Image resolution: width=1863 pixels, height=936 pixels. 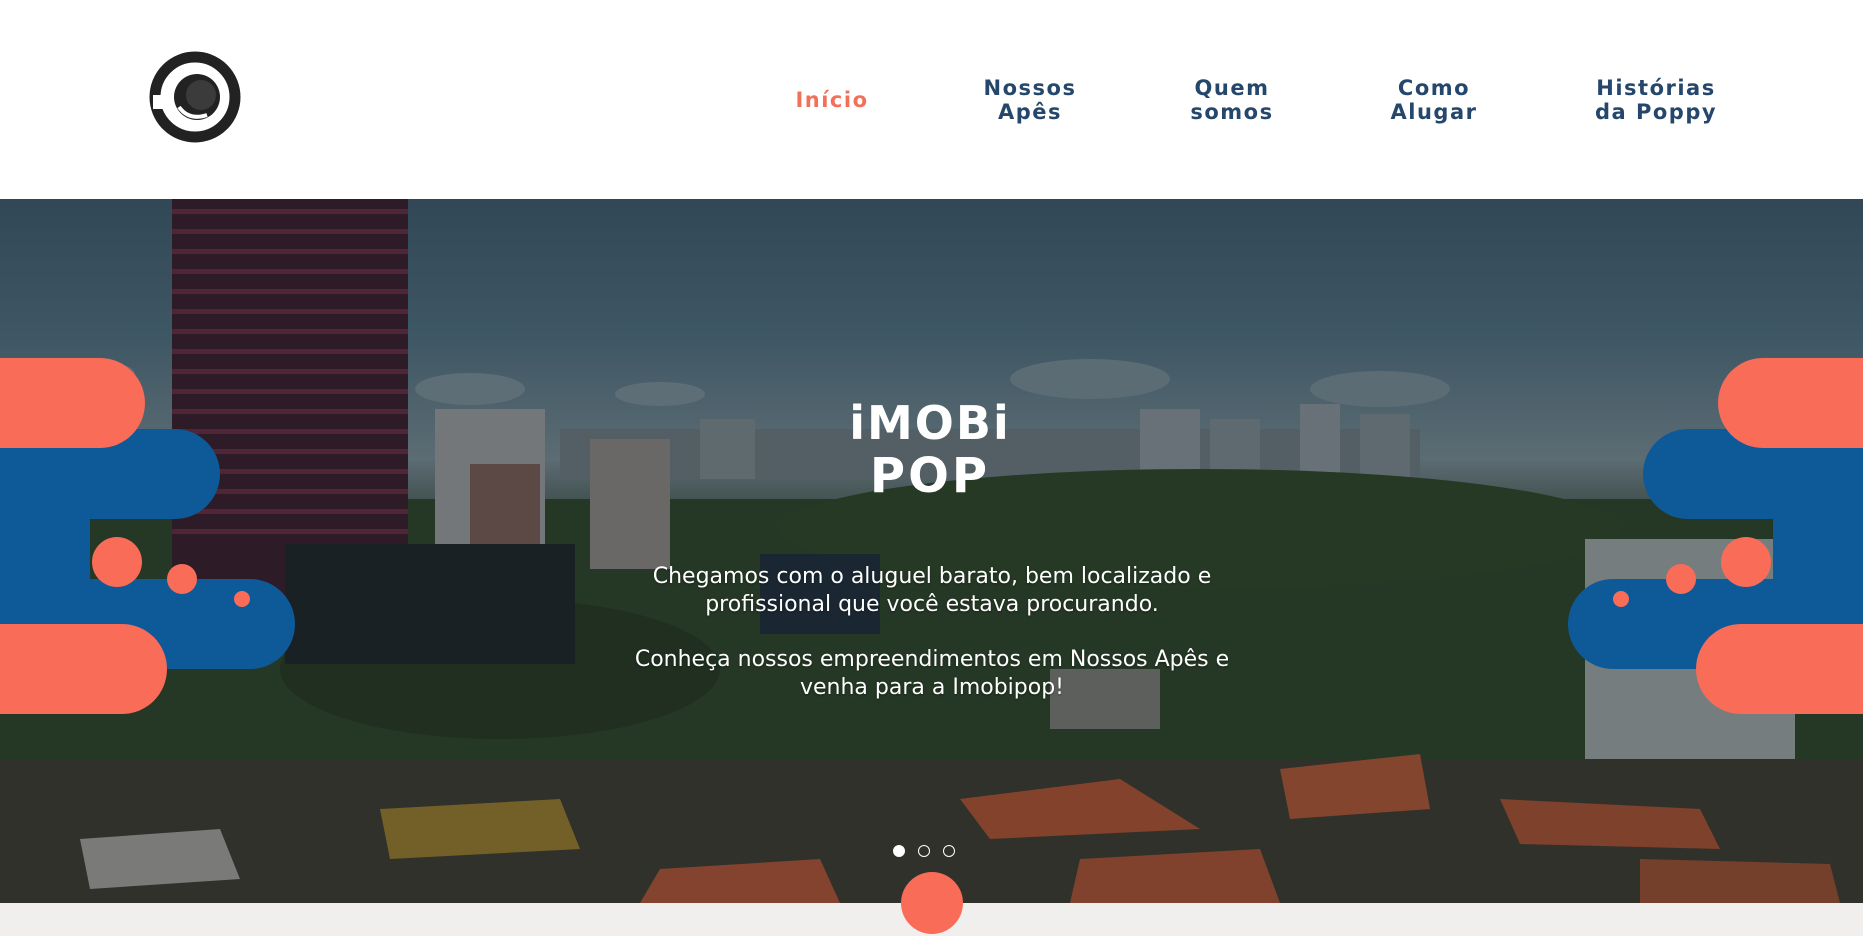 I want to click on nav-item-nossos-apes: Nossos Apês, so click(x=1030, y=100).